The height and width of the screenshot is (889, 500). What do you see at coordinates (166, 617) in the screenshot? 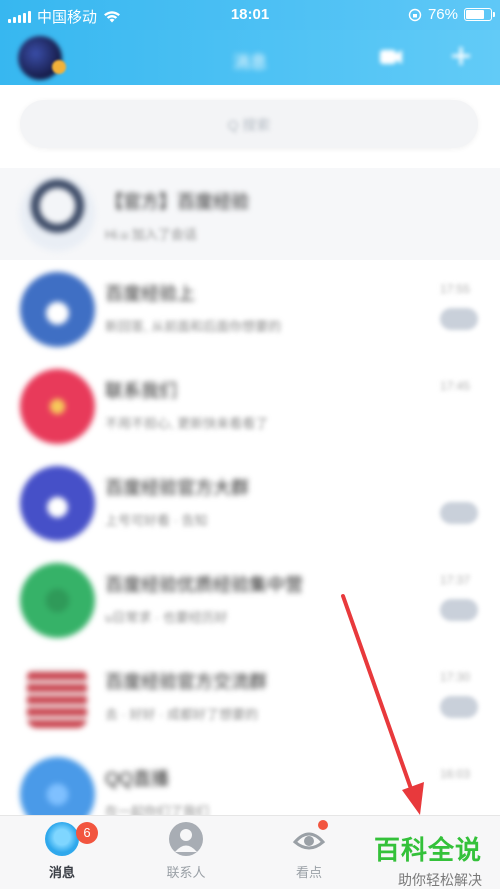
I see `conversation-preview: u日常求 · 也要经历好` at bounding box center [166, 617].